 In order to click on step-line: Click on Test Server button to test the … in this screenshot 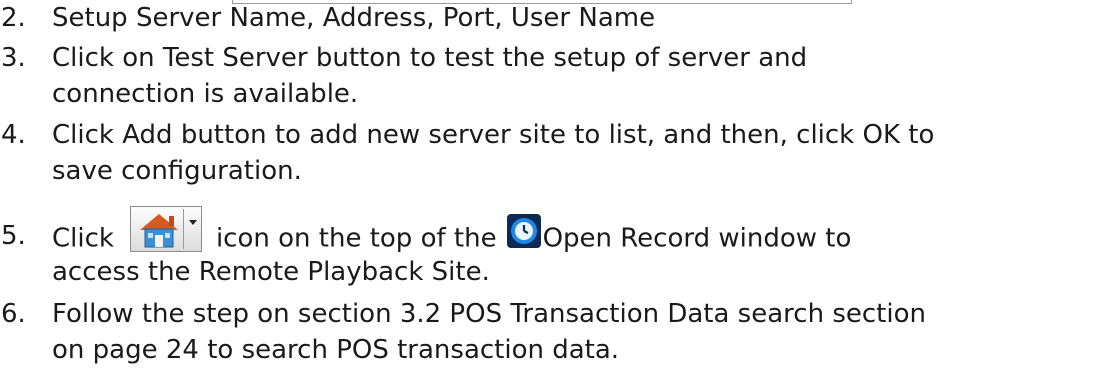, I will do `click(430, 58)`.